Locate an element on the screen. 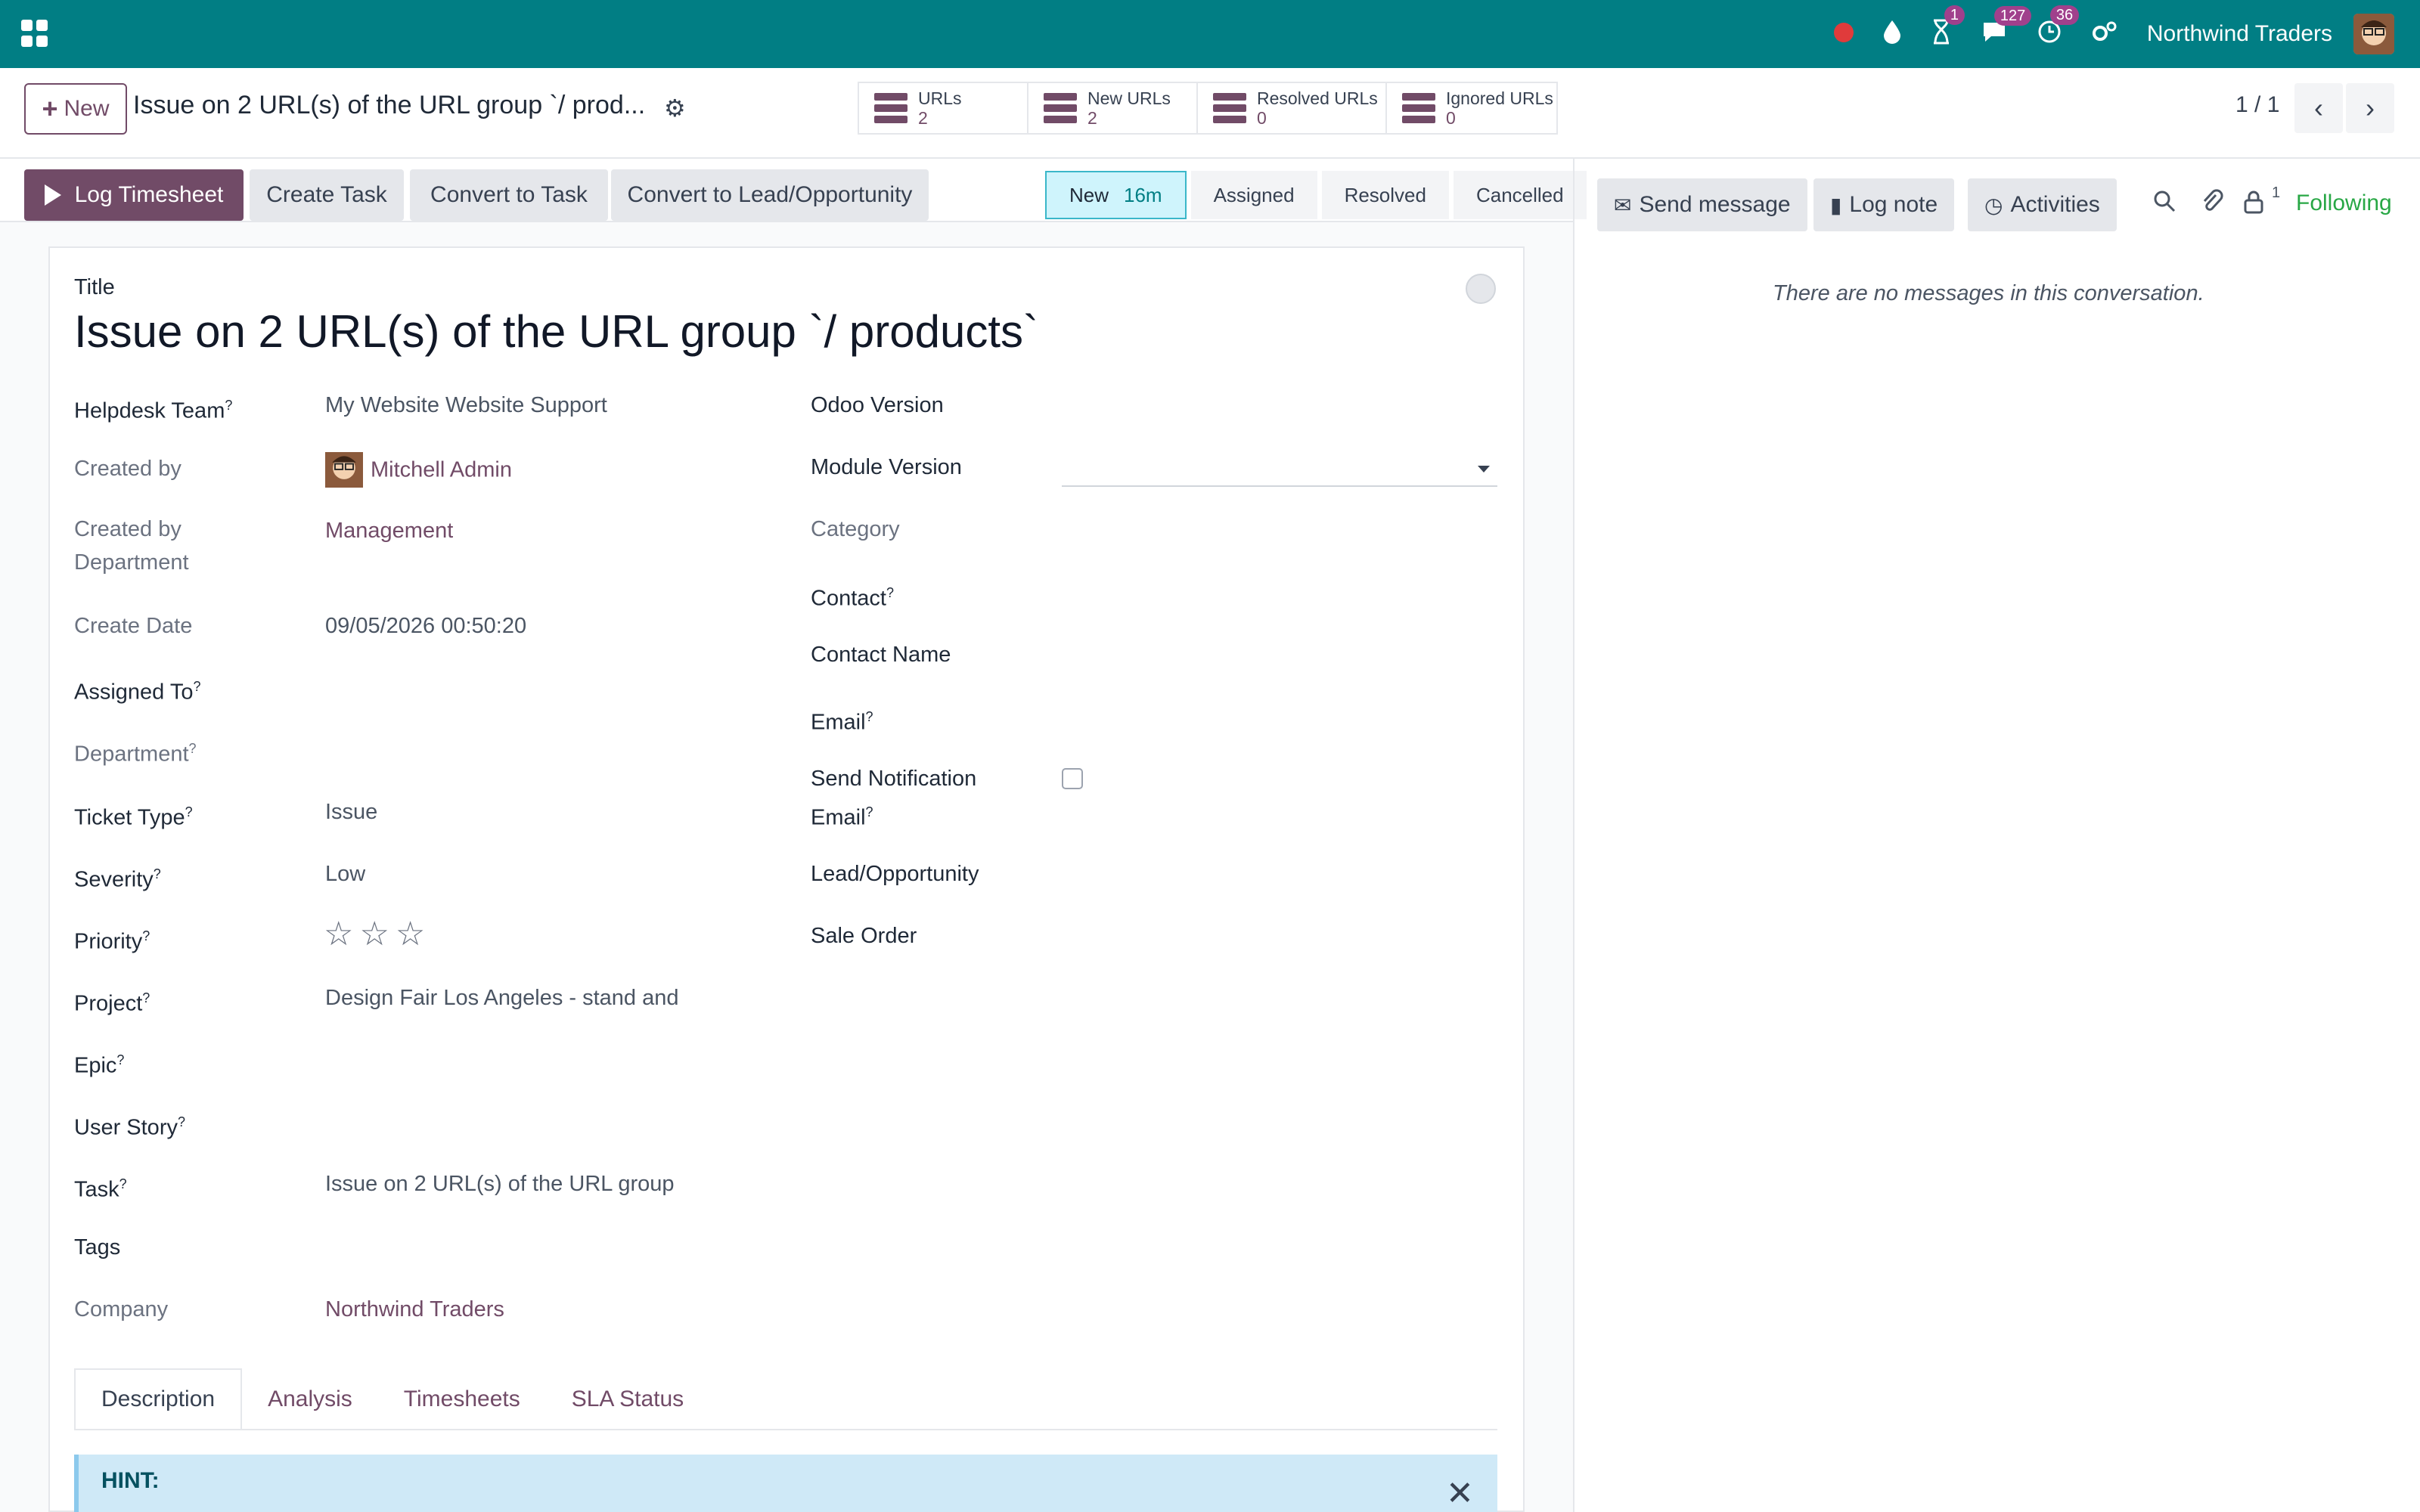  ticket-type-field: Issue is located at coordinates (351, 812).